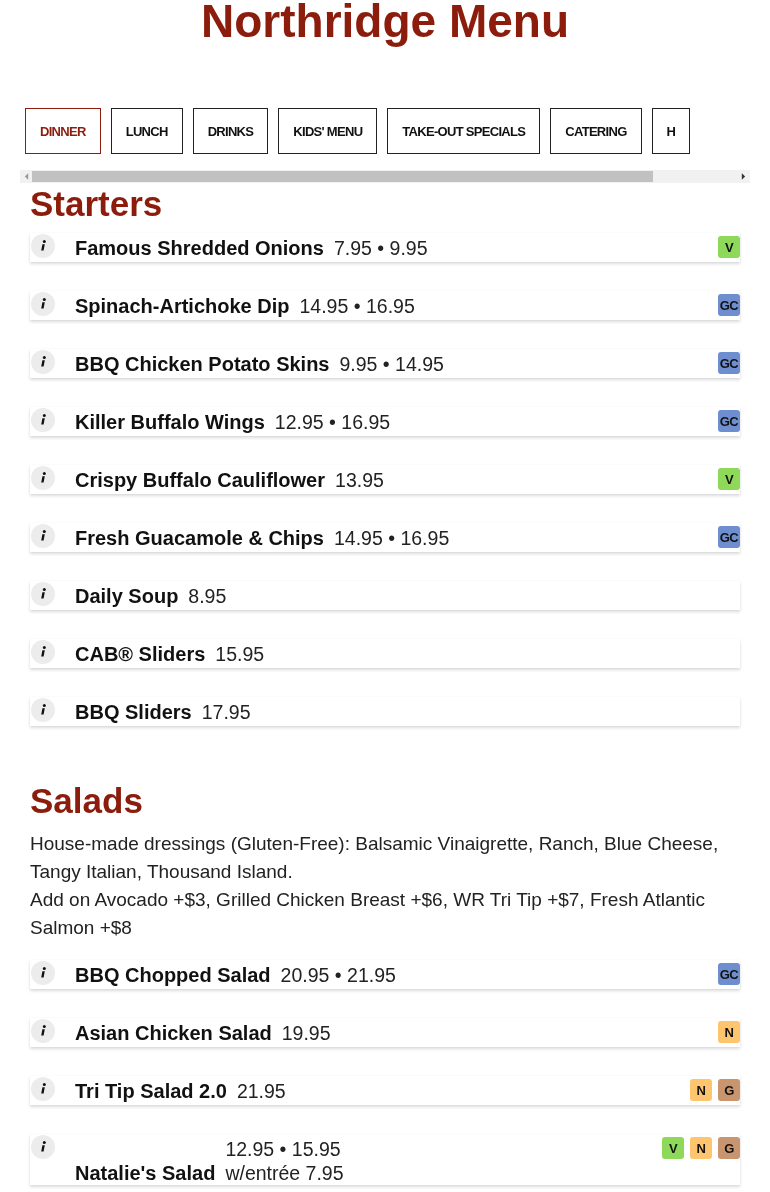 The width and height of the screenshot is (770, 1192). Describe the element at coordinates (170, 422) in the screenshot. I see `item-name: Killer Buffalo Wings` at that location.